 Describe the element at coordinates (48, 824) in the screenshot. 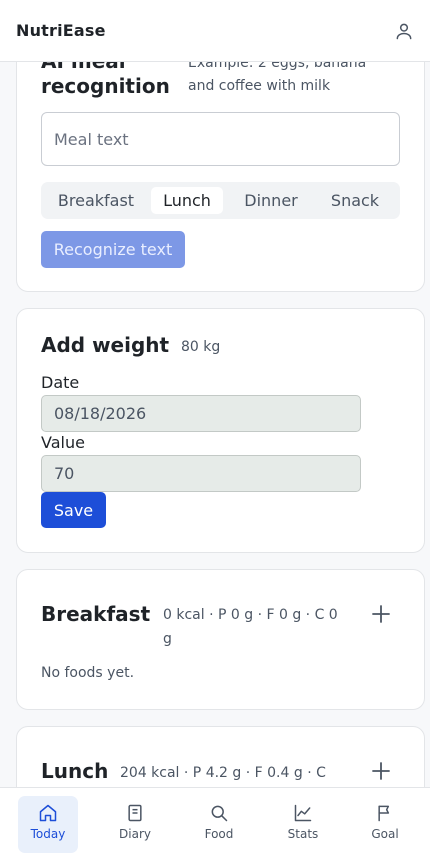

I see `nav-today: Today` at that location.